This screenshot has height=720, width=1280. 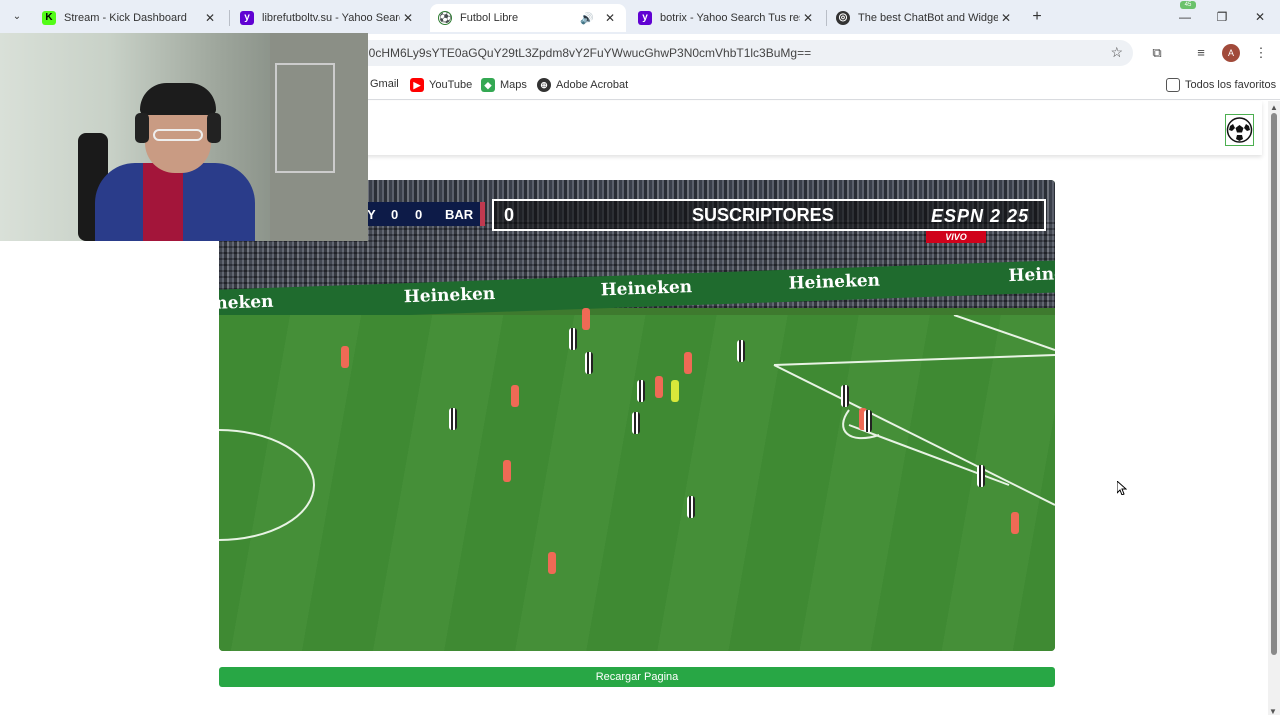 I want to click on headset-right, so click(x=214, y=128).